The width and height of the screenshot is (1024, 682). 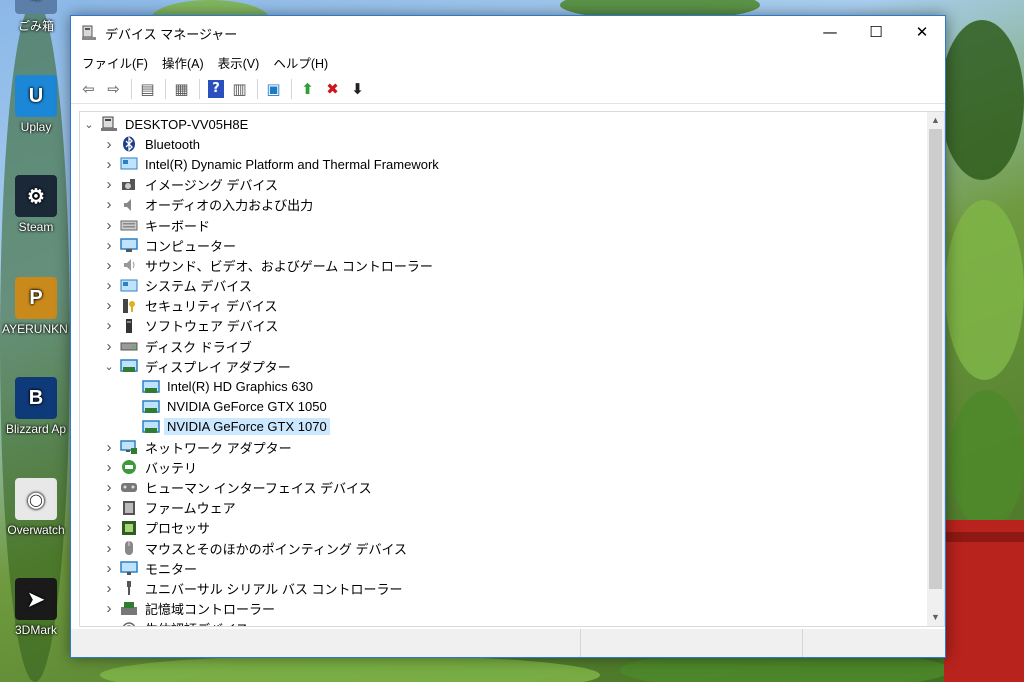 I want to click on tree-category: › イメージング デバイス, so click(x=503, y=185).